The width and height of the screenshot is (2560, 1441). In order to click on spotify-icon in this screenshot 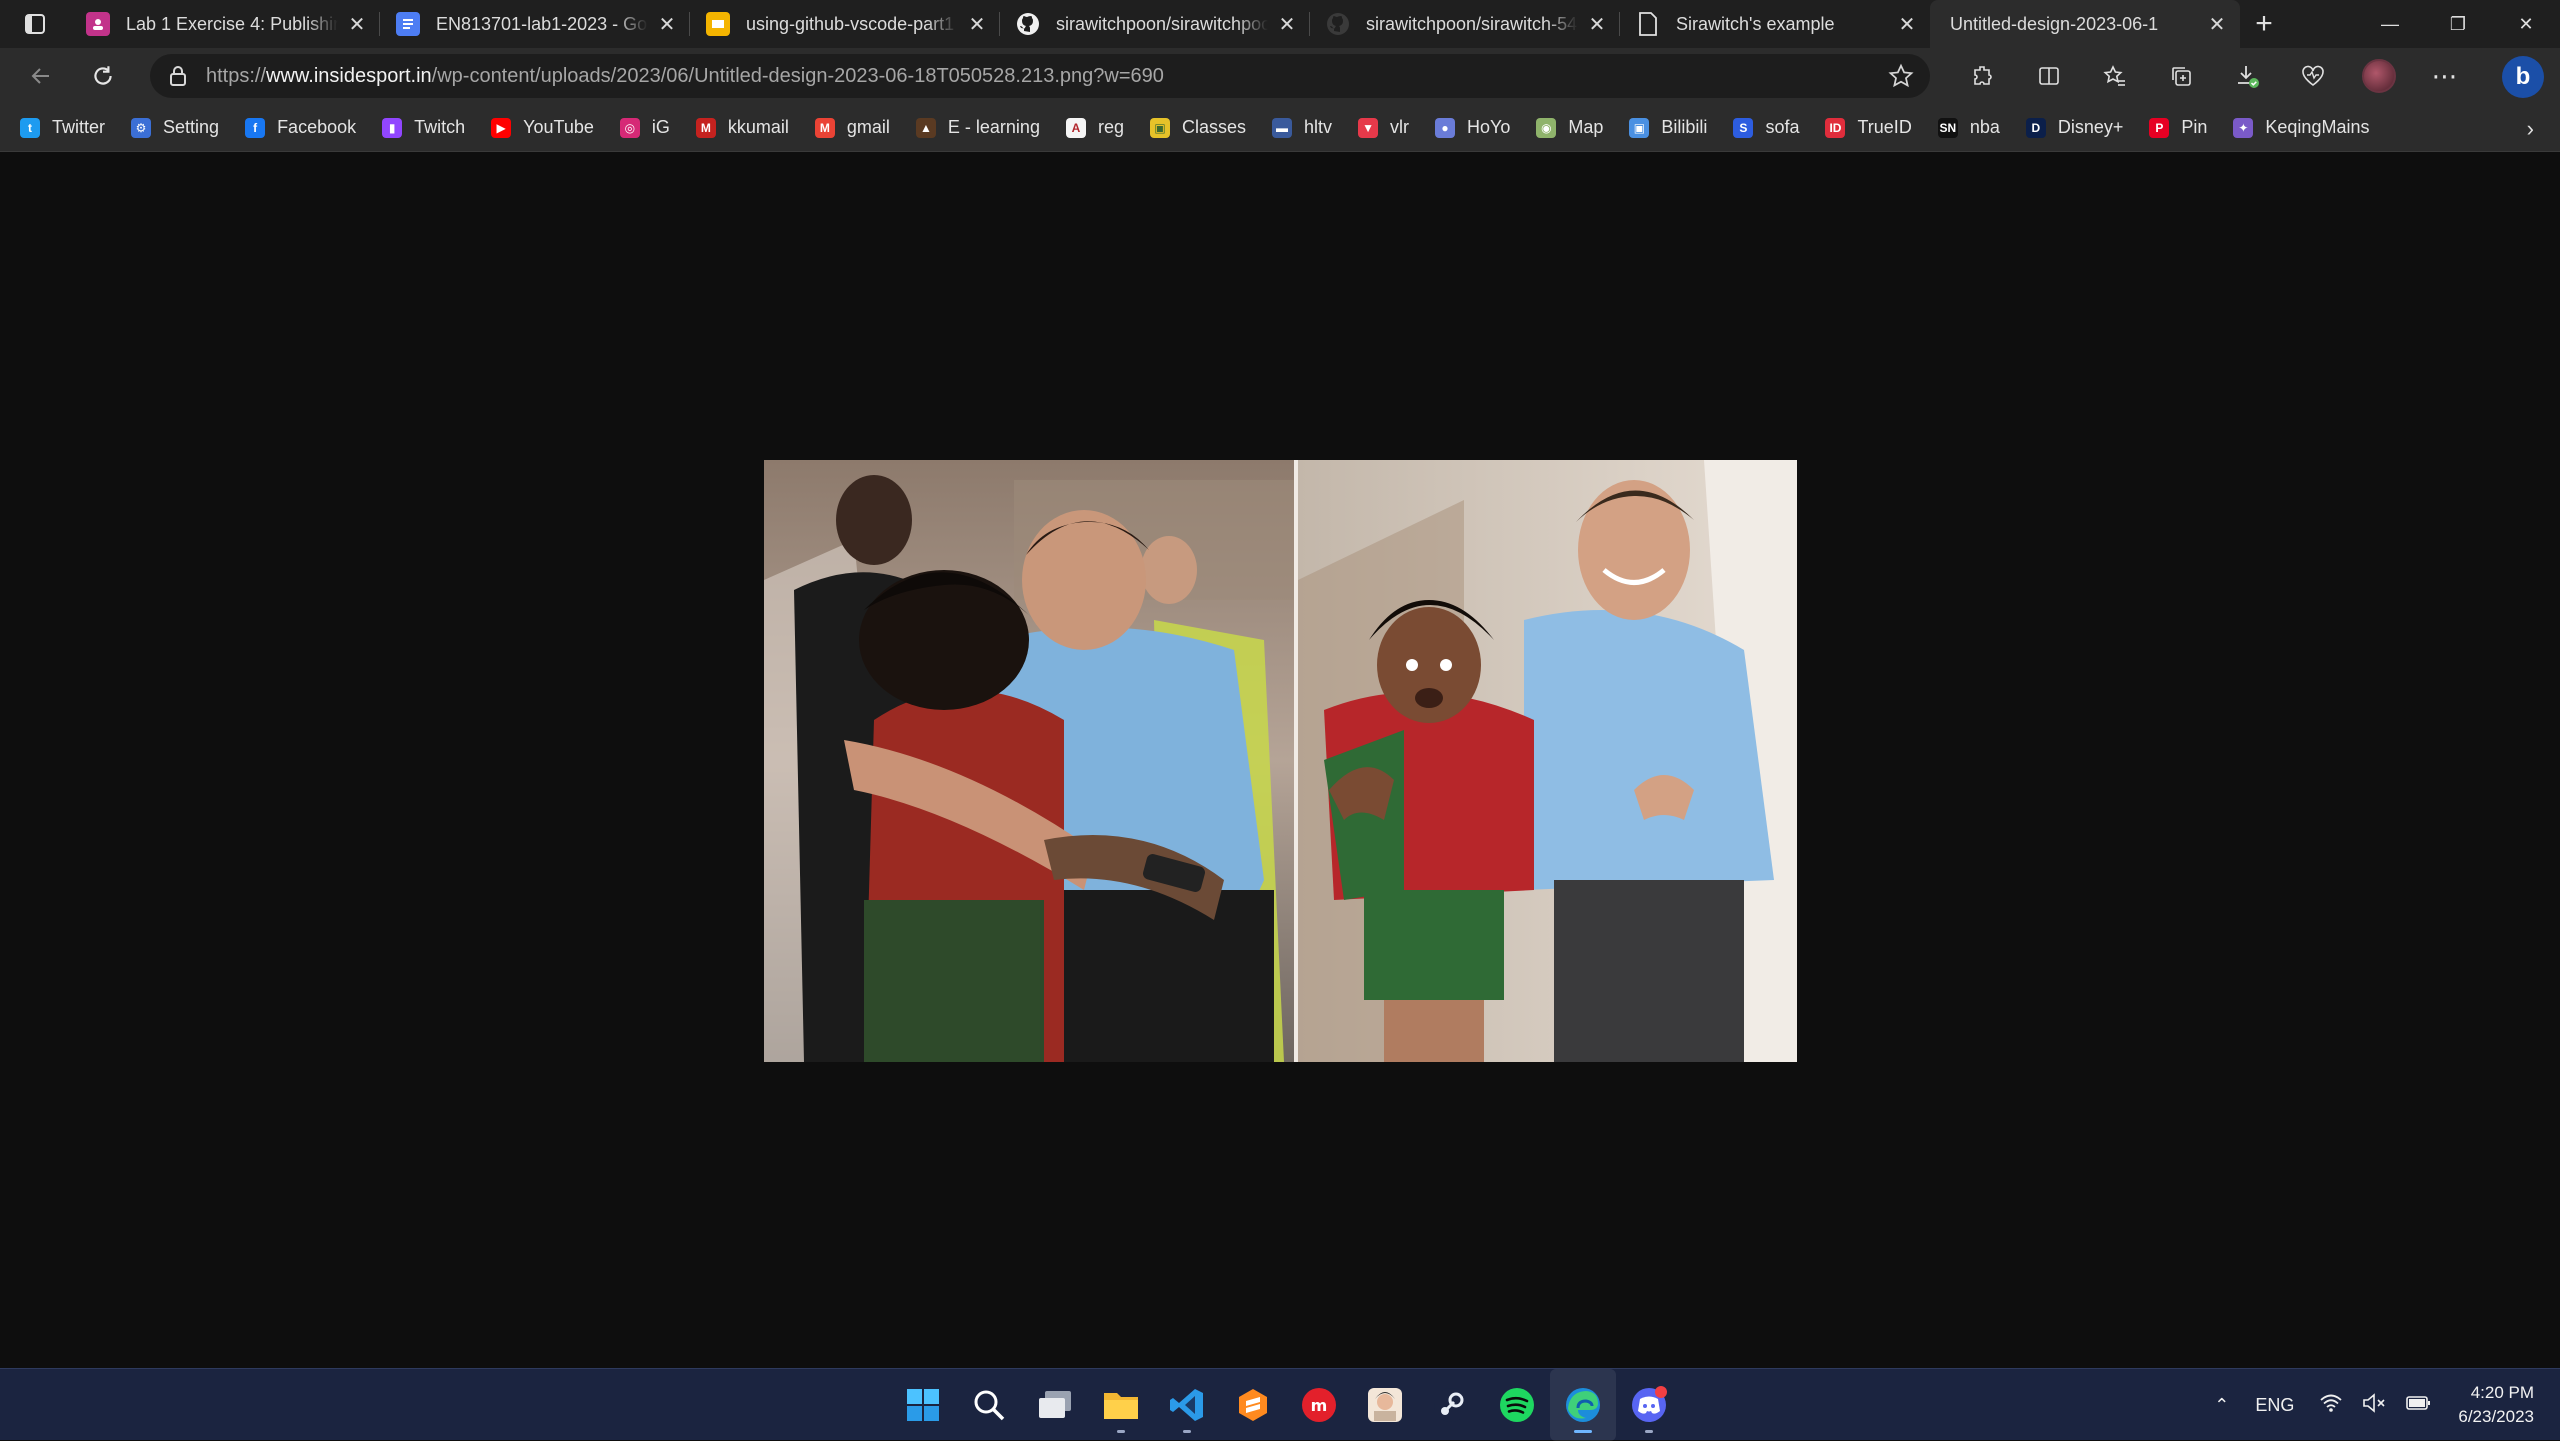, I will do `click(1517, 1405)`.